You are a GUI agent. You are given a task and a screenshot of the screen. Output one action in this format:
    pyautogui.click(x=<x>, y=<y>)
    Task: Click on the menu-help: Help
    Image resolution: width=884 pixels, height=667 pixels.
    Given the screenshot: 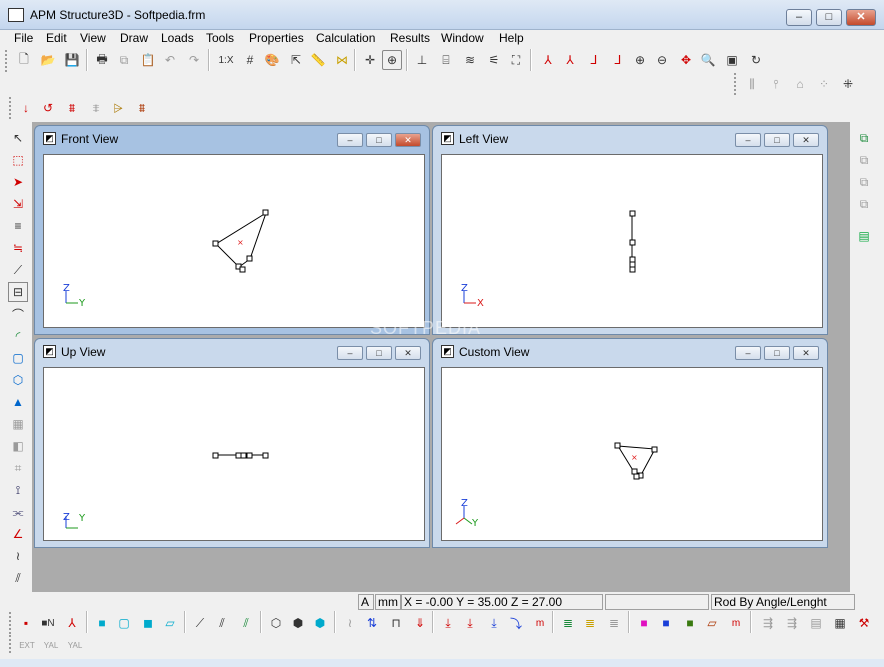 What is the action you would take?
    pyautogui.click(x=511, y=38)
    